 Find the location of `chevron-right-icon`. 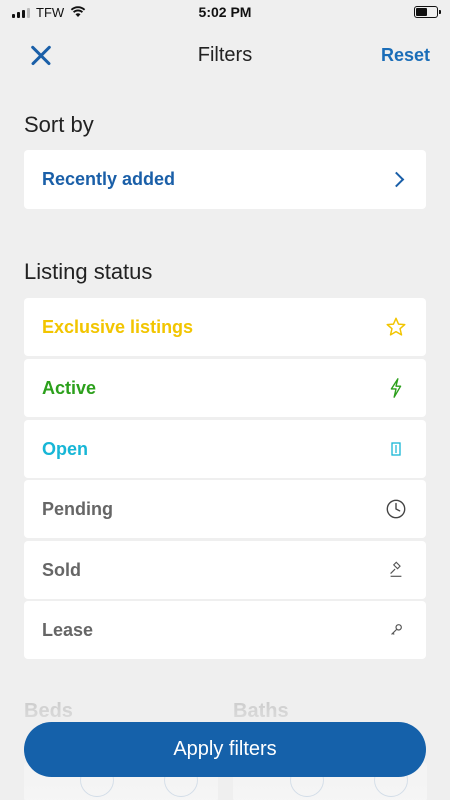

chevron-right-icon is located at coordinates (396, 179).